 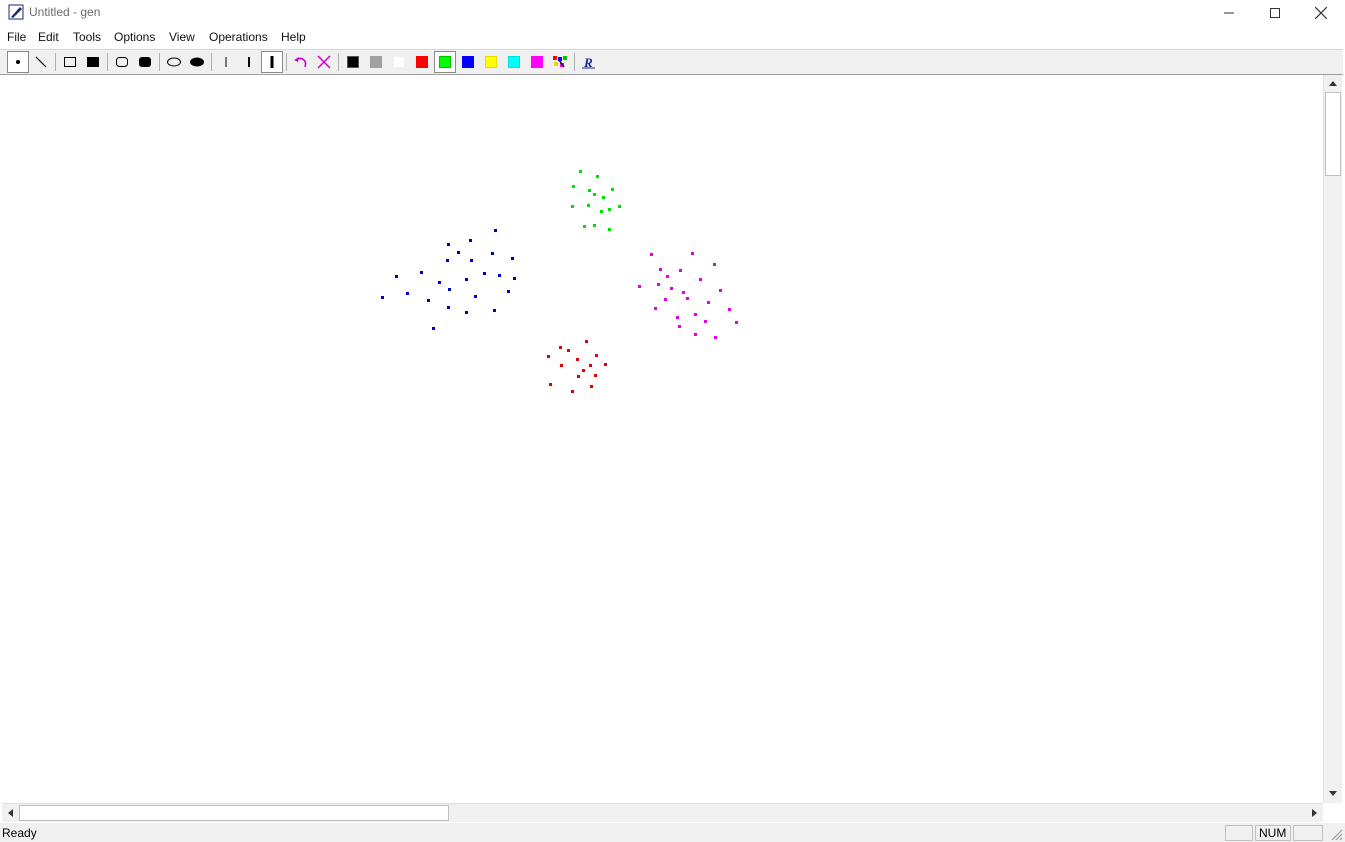 I want to click on menu-operations: Operations, so click(x=238, y=37).